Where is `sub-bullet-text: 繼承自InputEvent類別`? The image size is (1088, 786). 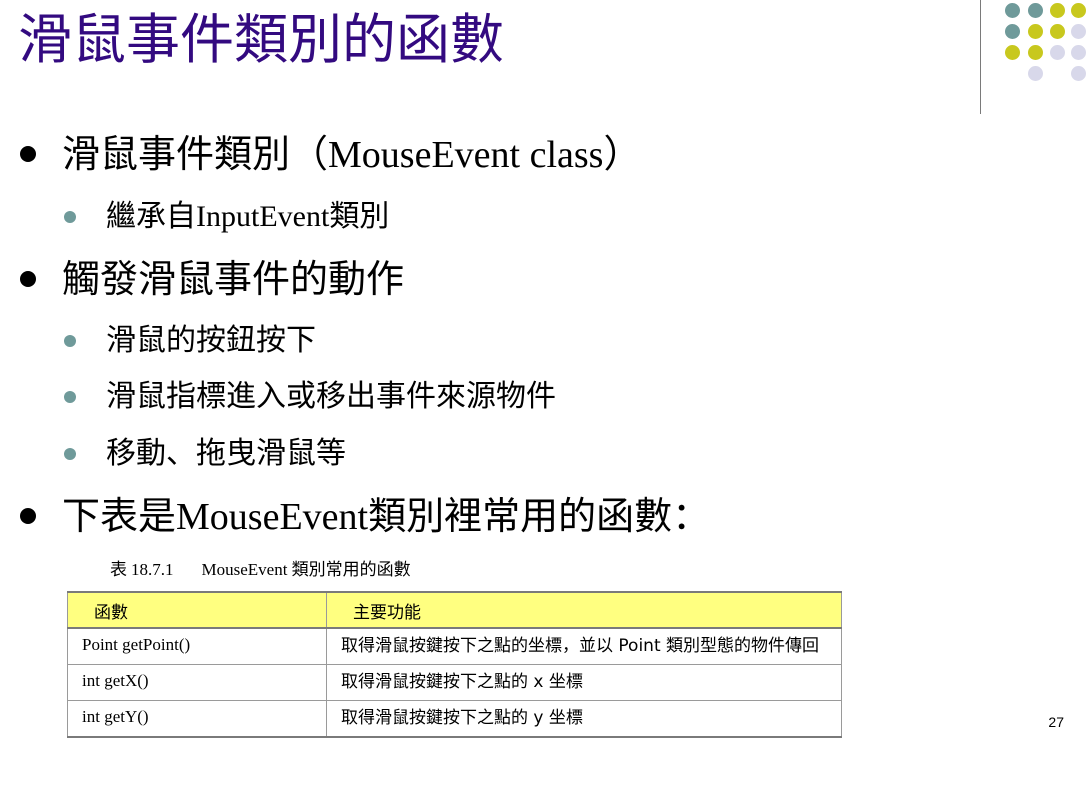
sub-bullet-text: 繼承自InputEvent類別 is located at coordinates (247, 217).